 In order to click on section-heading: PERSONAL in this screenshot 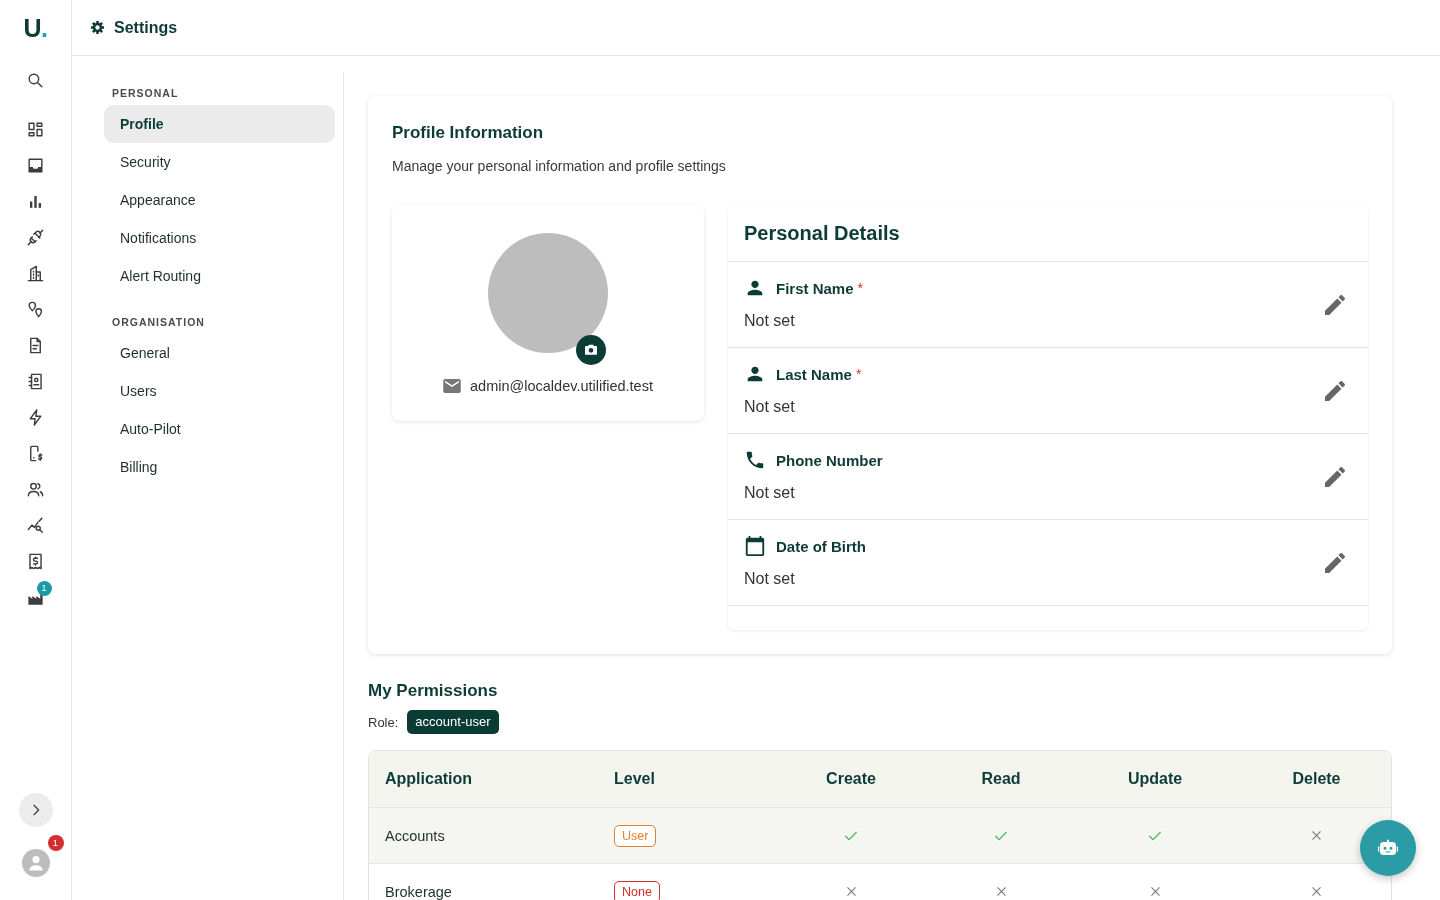, I will do `click(145, 93)`.